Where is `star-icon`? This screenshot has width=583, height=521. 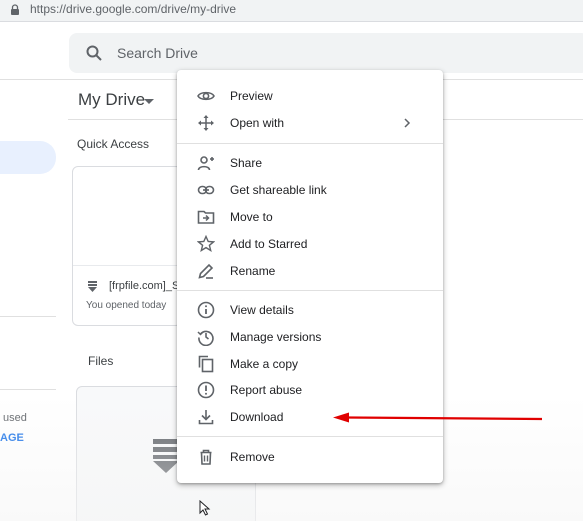
star-icon is located at coordinates (206, 243).